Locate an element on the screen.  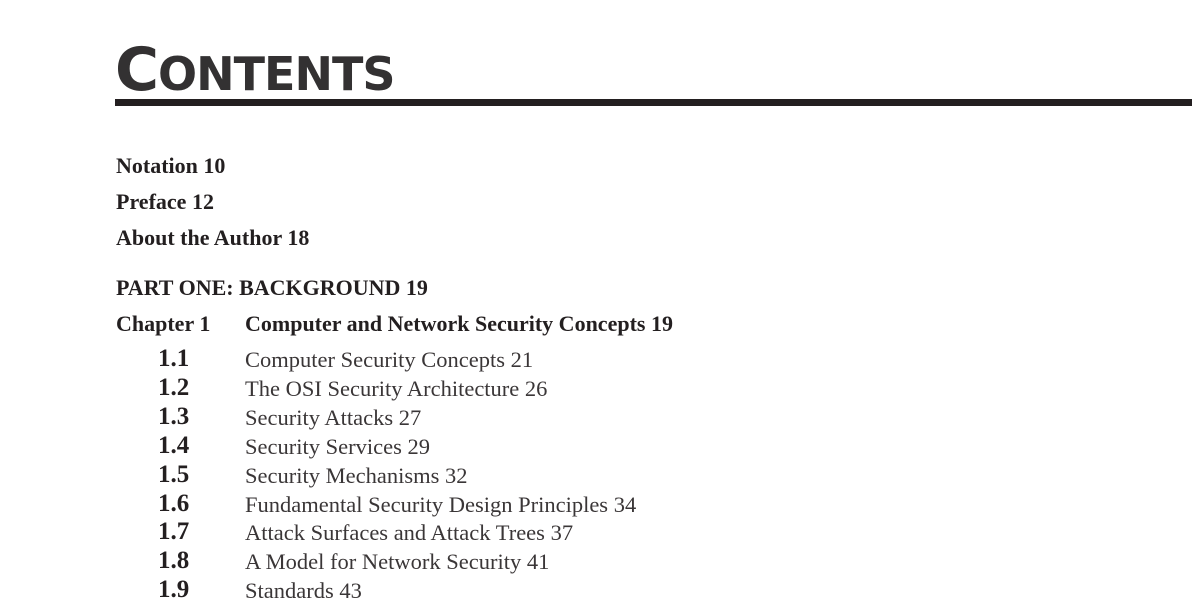
toc-entry-section: Standards 43 is located at coordinates (303, 591).